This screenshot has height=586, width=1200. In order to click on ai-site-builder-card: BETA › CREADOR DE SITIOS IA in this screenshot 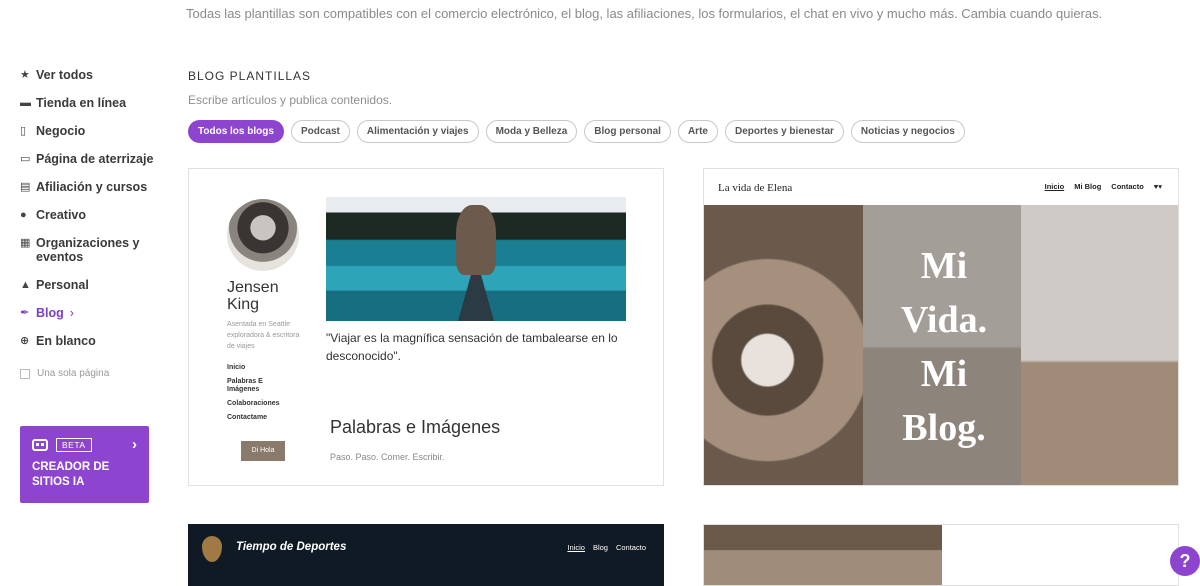, I will do `click(84, 464)`.